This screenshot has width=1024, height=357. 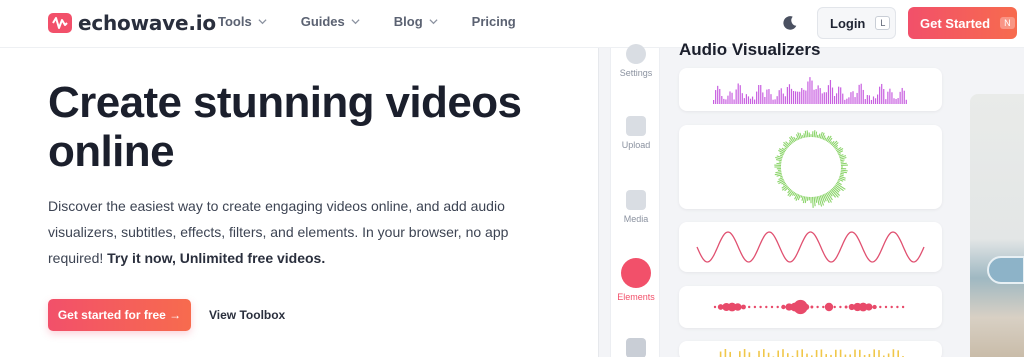 I want to click on rail-item-settings: Settings, so click(x=636, y=61).